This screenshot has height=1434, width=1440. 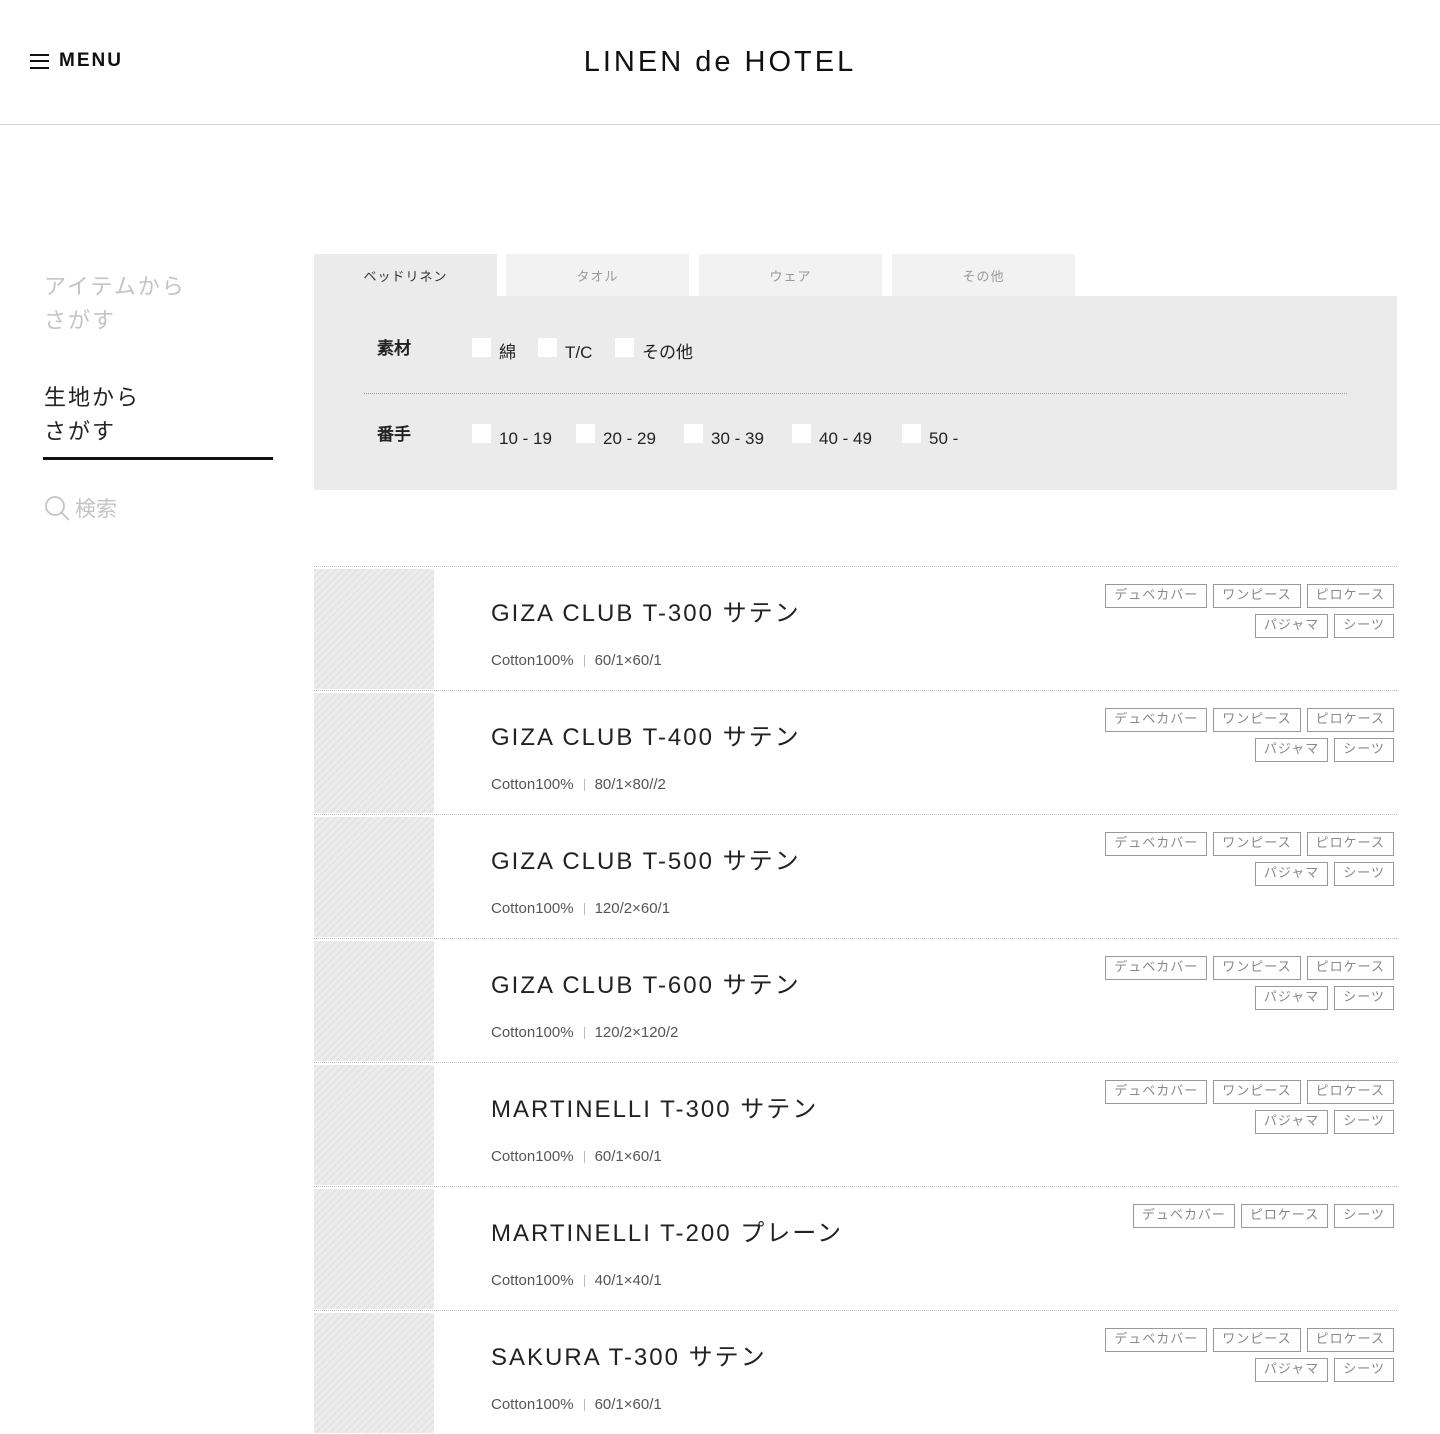 I want to click on site-header: MENU LINEN de HOTEL, so click(x=720, y=62).